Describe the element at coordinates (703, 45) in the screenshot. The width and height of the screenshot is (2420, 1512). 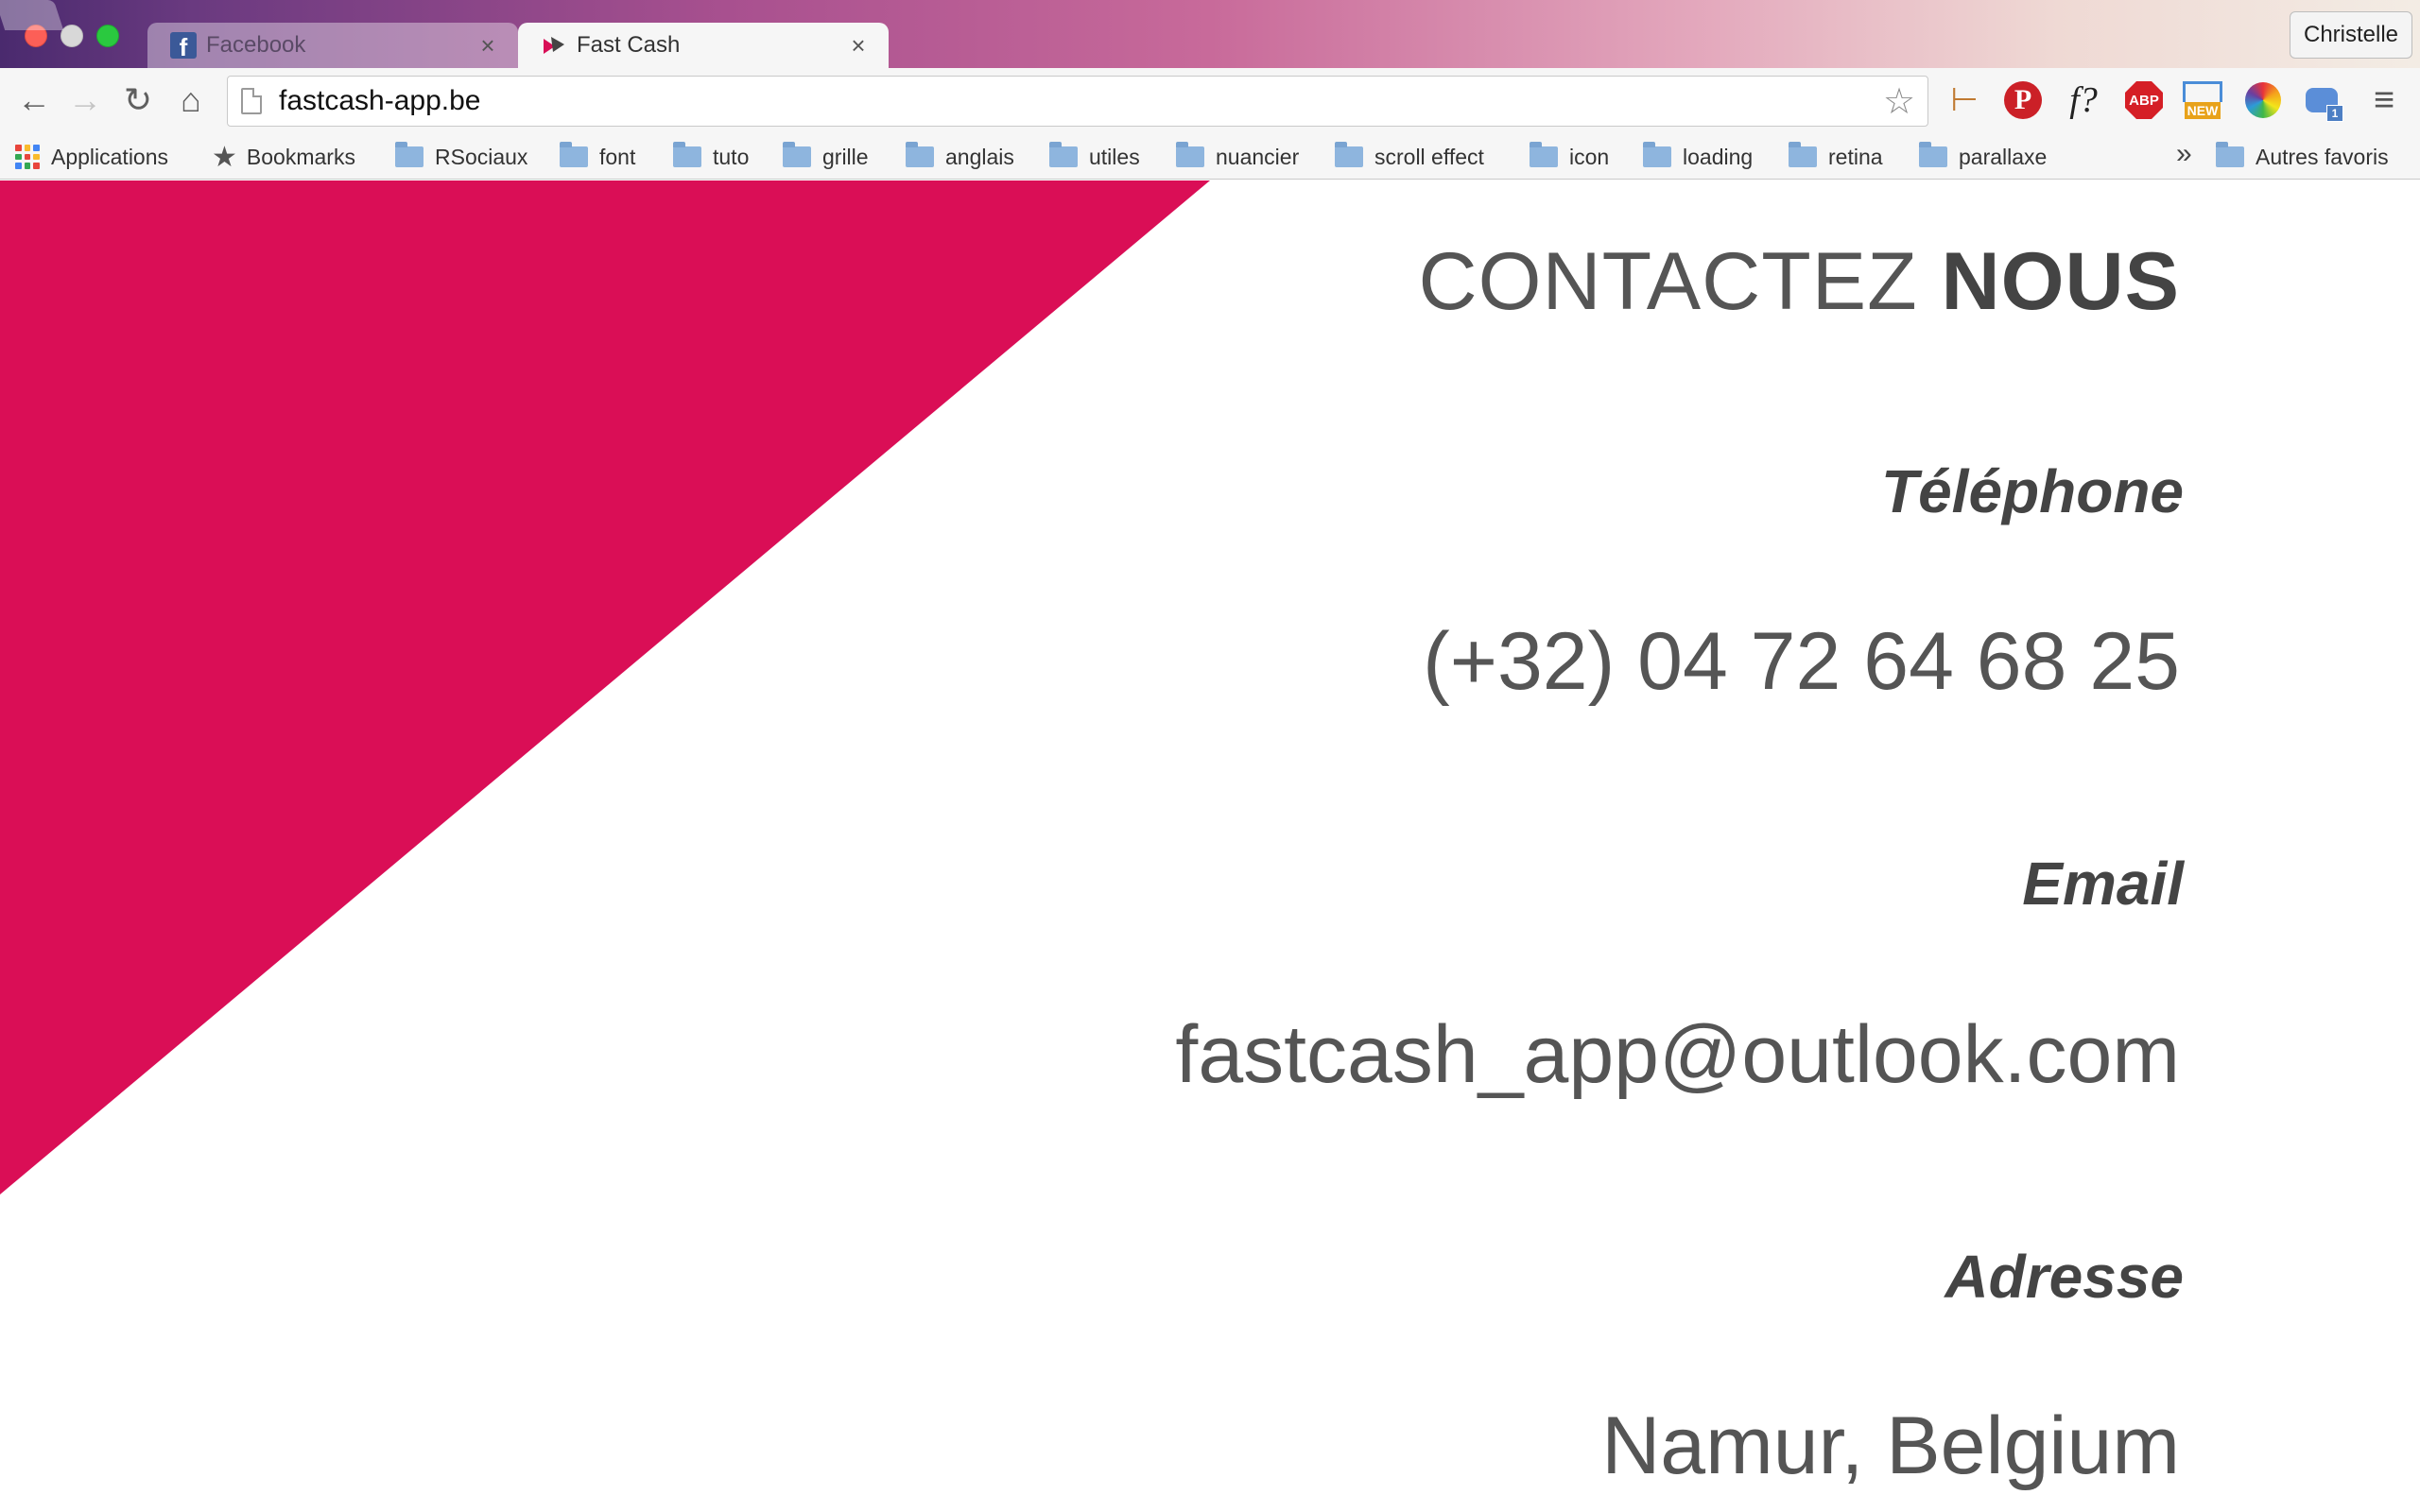
I see `tab-fast-cash: Fast Cash ×` at that location.